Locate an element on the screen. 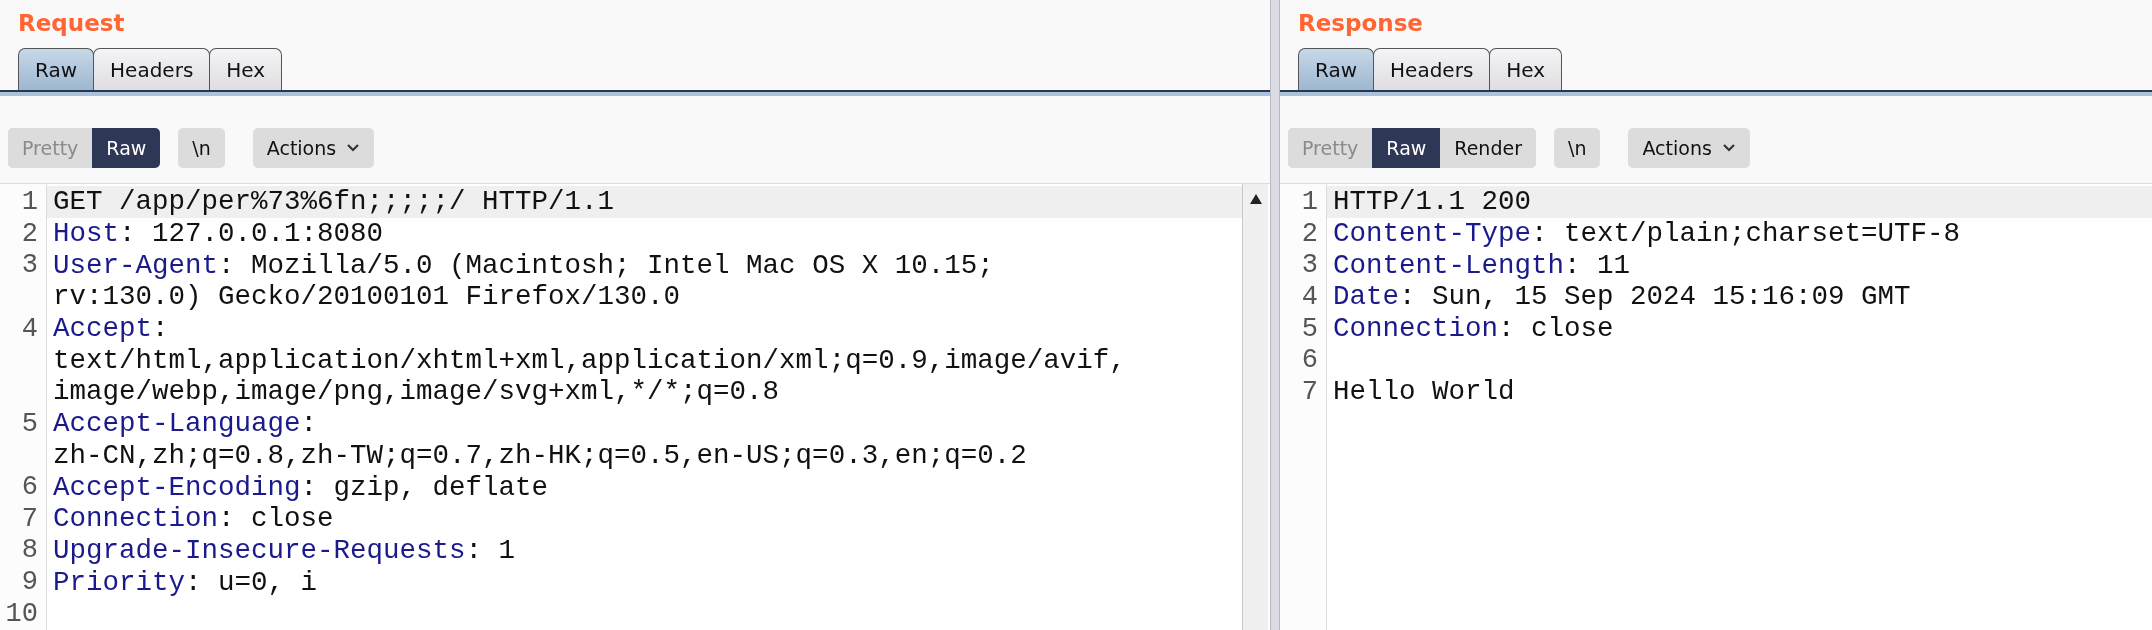 The image size is (2152, 630). code-line: Accept: is located at coordinates (111, 329).